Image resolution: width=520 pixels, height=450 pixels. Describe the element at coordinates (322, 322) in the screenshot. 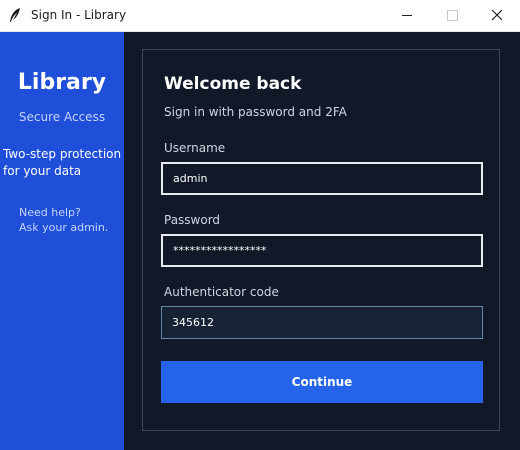

I see `authenticator-code-input` at that location.